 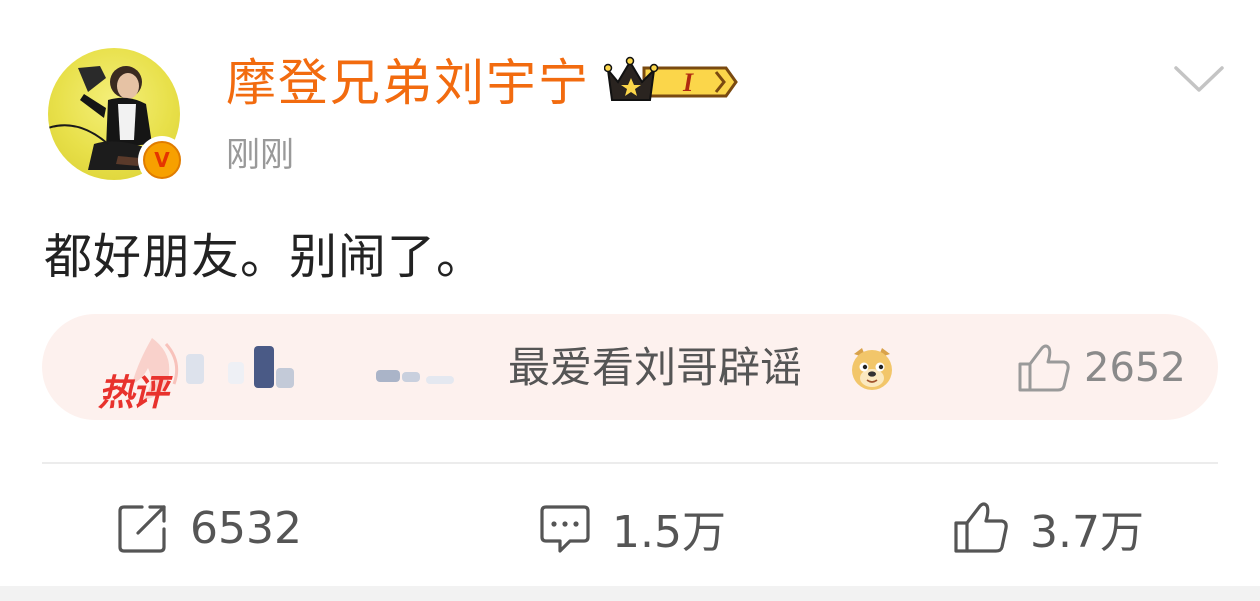 I want to click on hot-comment-like-count: 2652, so click(x=1135, y=368).